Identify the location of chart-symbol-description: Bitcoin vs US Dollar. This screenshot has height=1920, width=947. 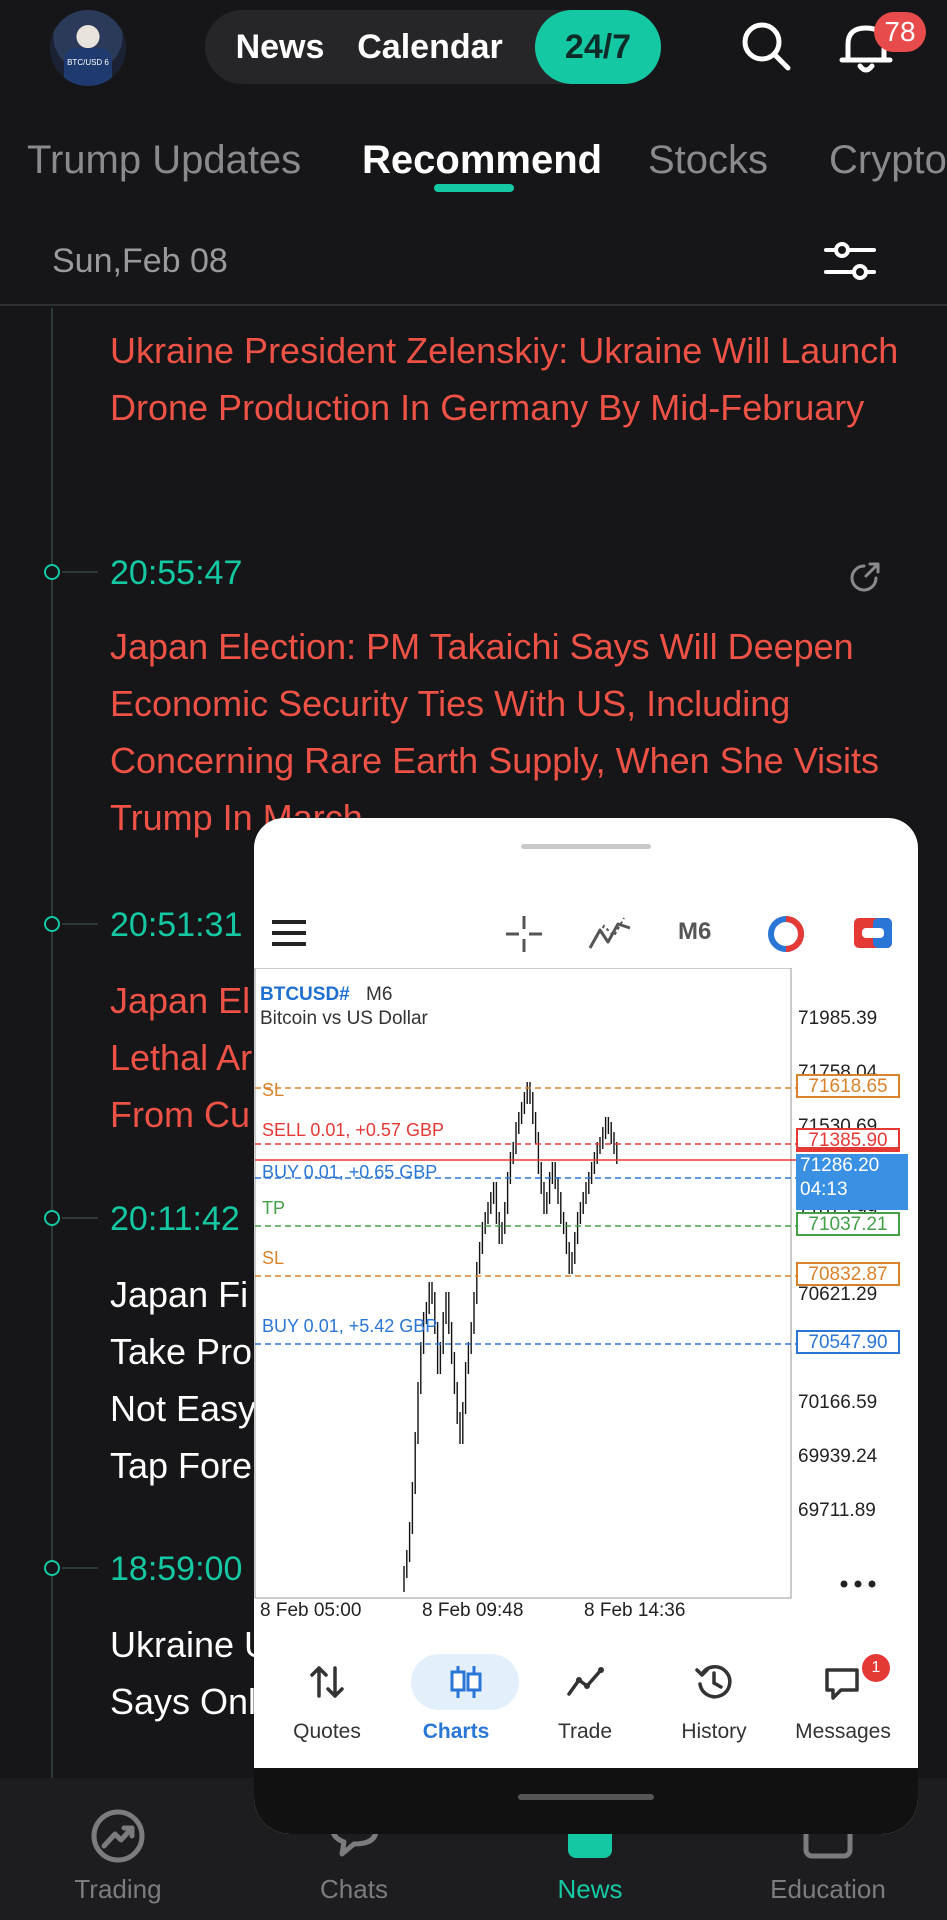
(344, 1018).